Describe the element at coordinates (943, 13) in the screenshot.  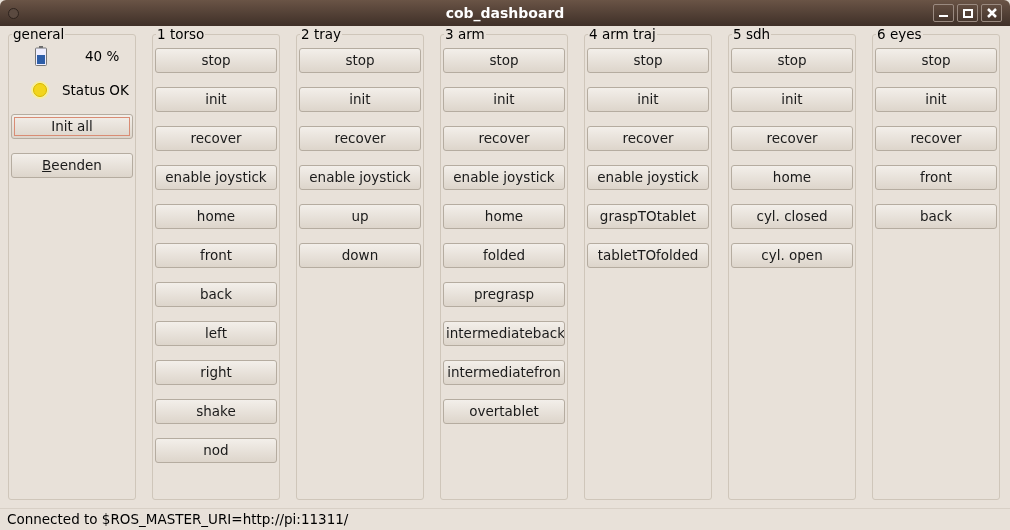
I see `minimize-button` at that location.